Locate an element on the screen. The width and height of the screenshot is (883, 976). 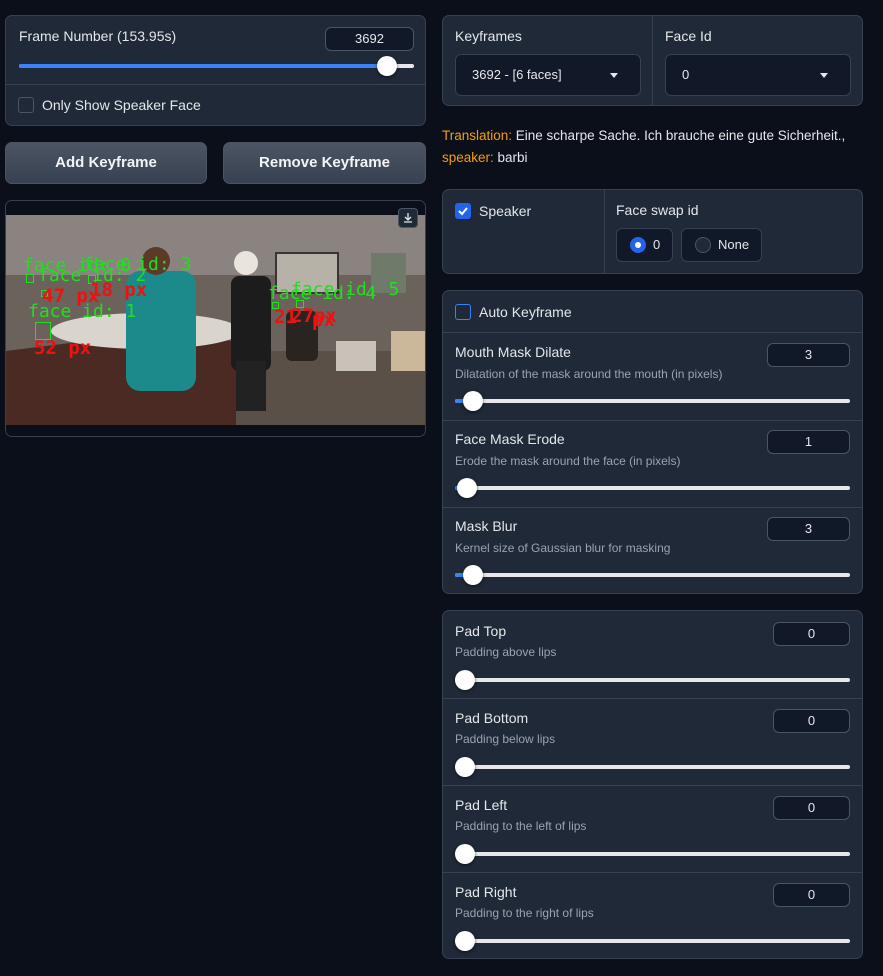
keyframes-value: 3692 - [6 faces] is located at coordinates (517, 74).